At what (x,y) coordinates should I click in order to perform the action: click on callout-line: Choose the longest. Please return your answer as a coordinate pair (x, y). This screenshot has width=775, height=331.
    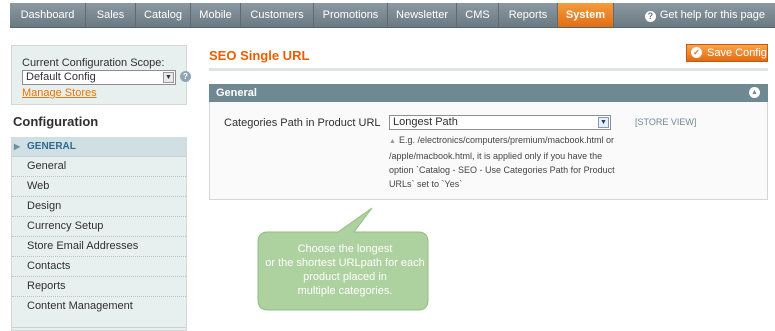
    Looking at the image, I should click on (345, 249).